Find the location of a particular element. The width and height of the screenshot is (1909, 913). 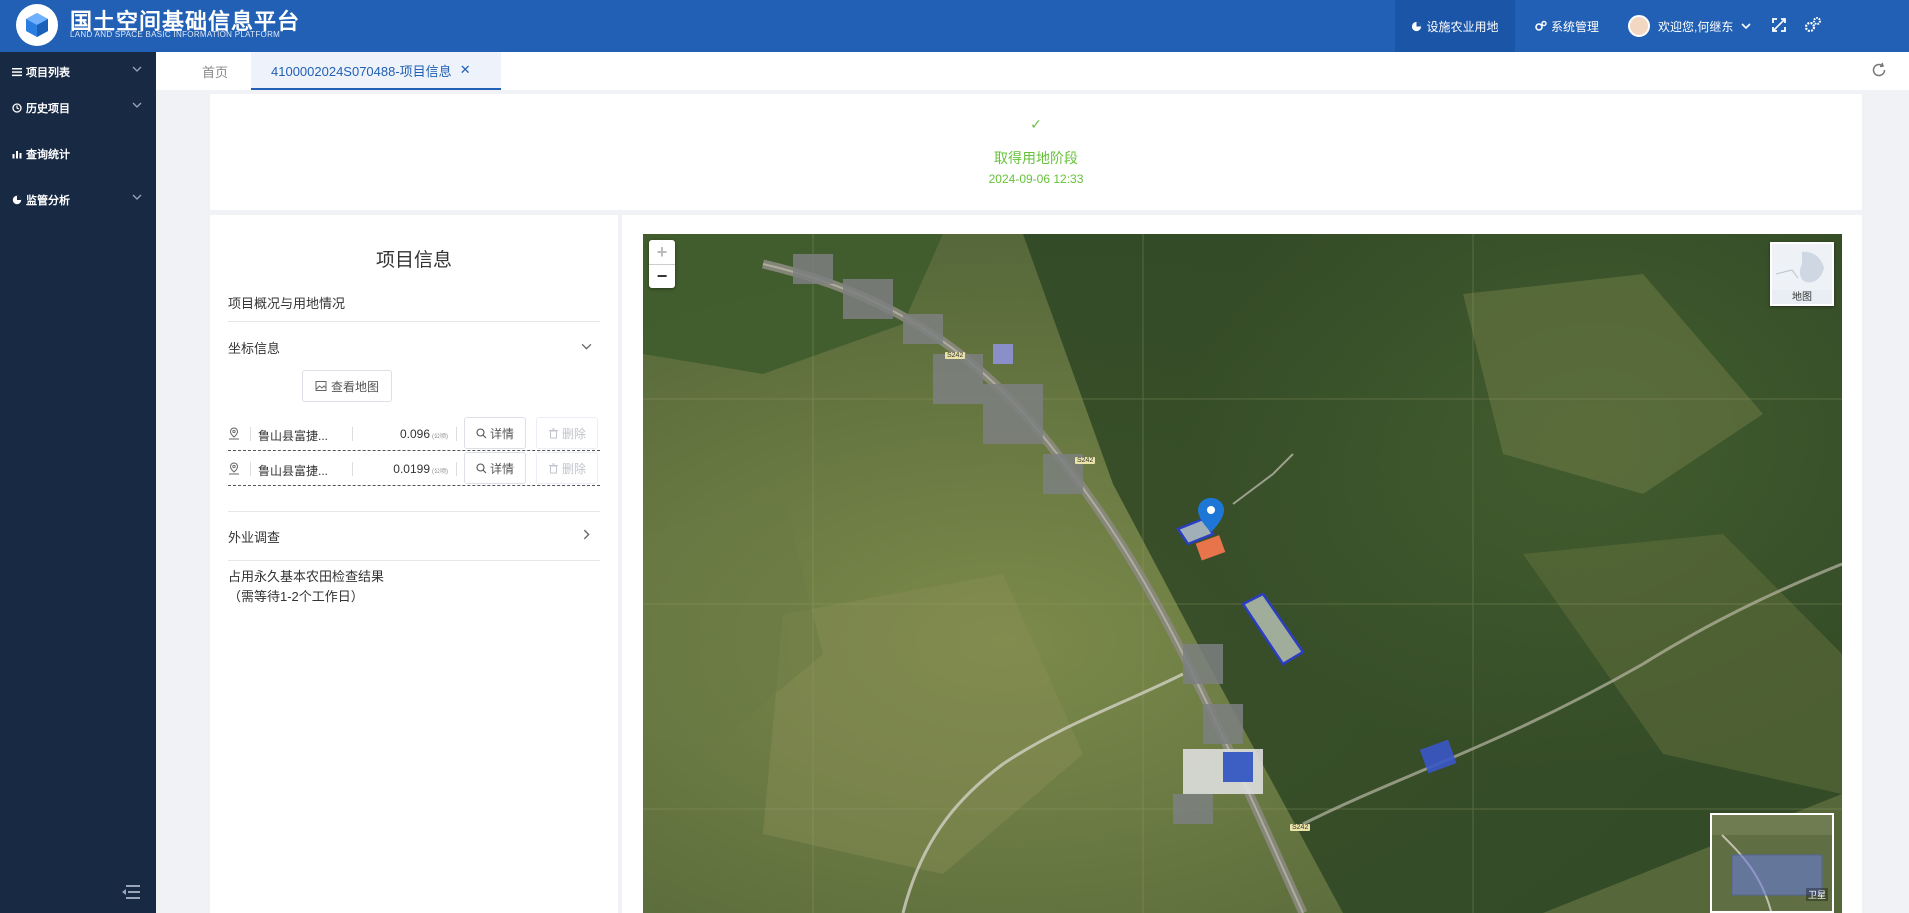

sidebar-item-supervision: 监管分析 is located at coordinates (77, 200).